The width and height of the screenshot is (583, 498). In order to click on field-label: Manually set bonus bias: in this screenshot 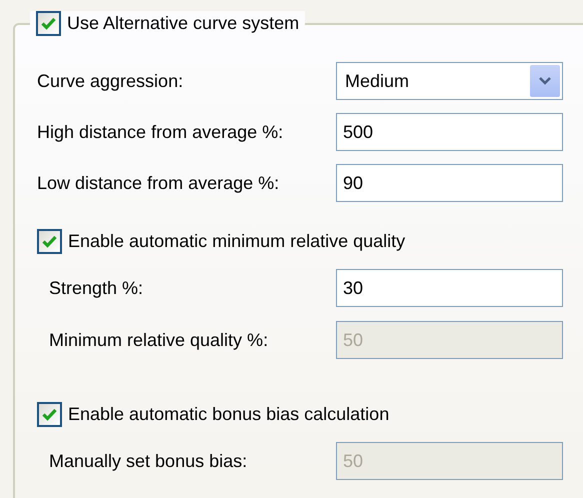, I will do `click(148, 461)`.